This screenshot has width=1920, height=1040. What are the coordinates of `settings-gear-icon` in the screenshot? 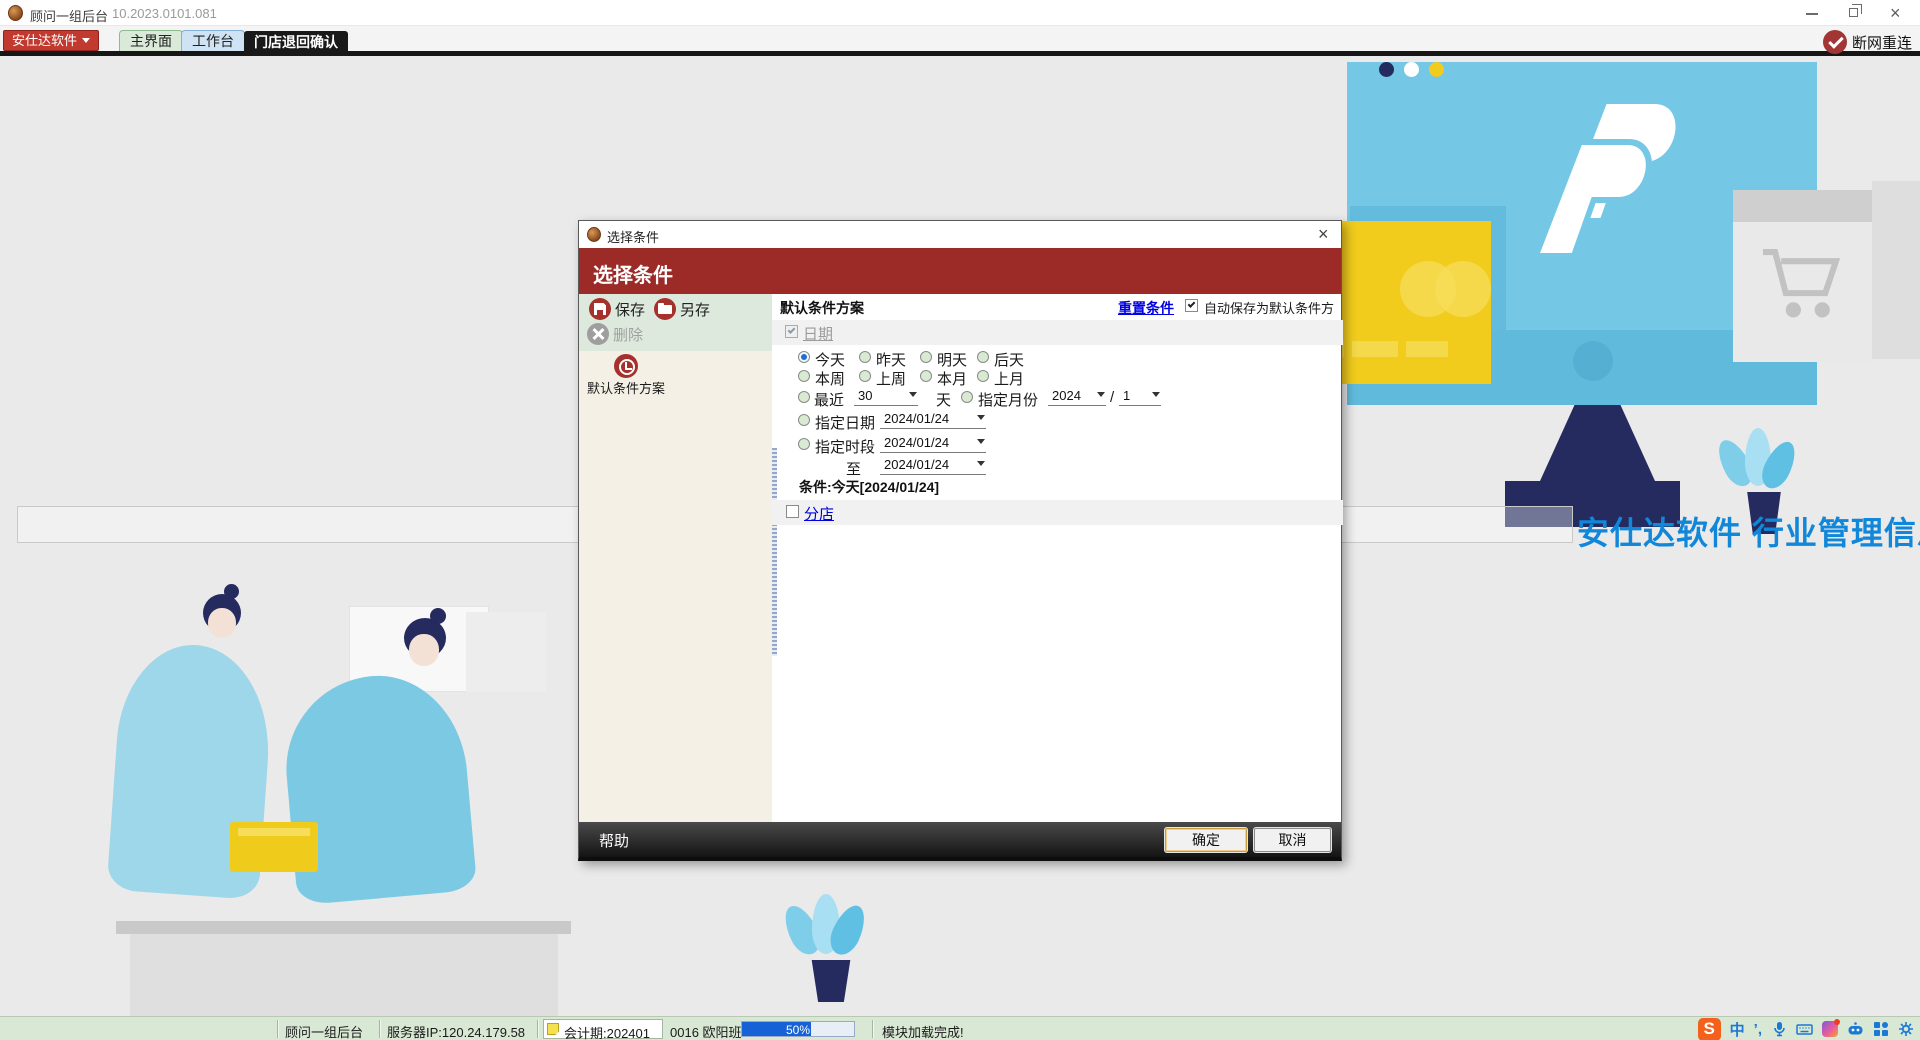 It's located at (1906, 1029).